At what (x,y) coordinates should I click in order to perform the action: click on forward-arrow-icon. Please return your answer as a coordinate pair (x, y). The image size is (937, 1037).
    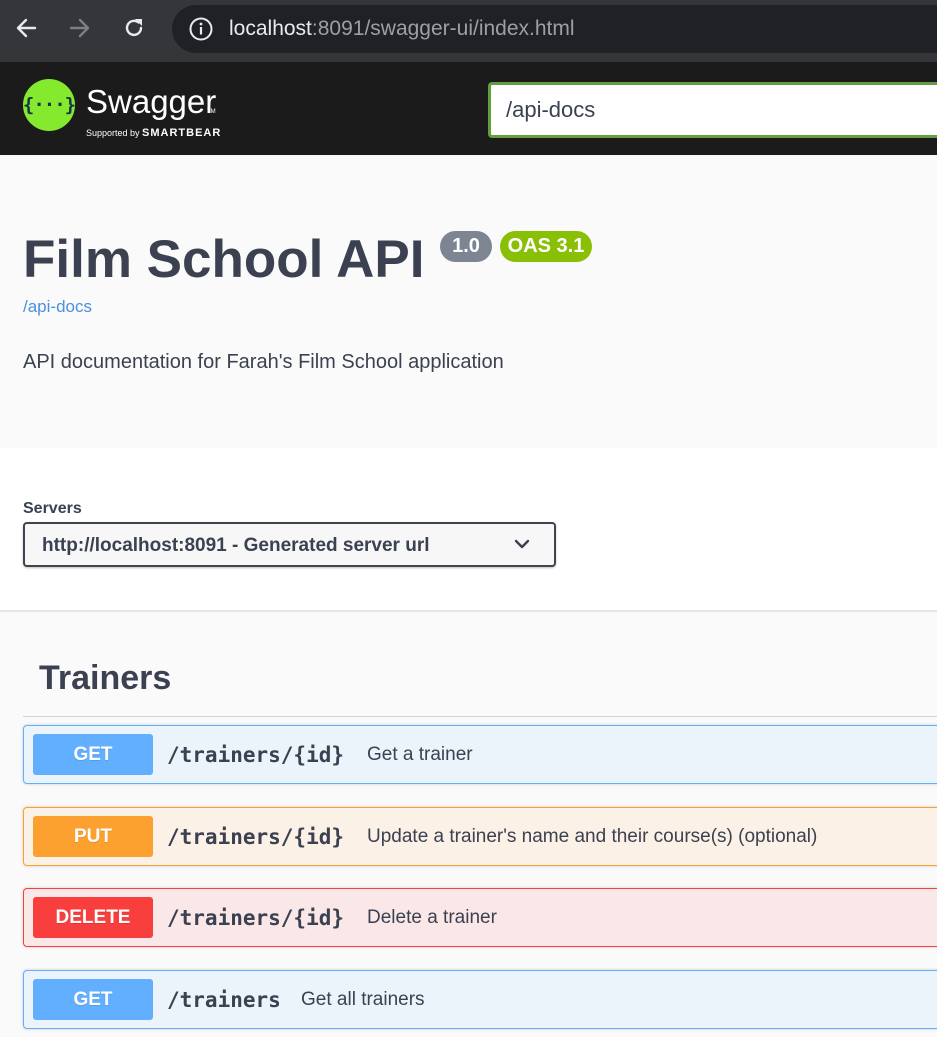
    Looking at the image, I should click on (79, 28).